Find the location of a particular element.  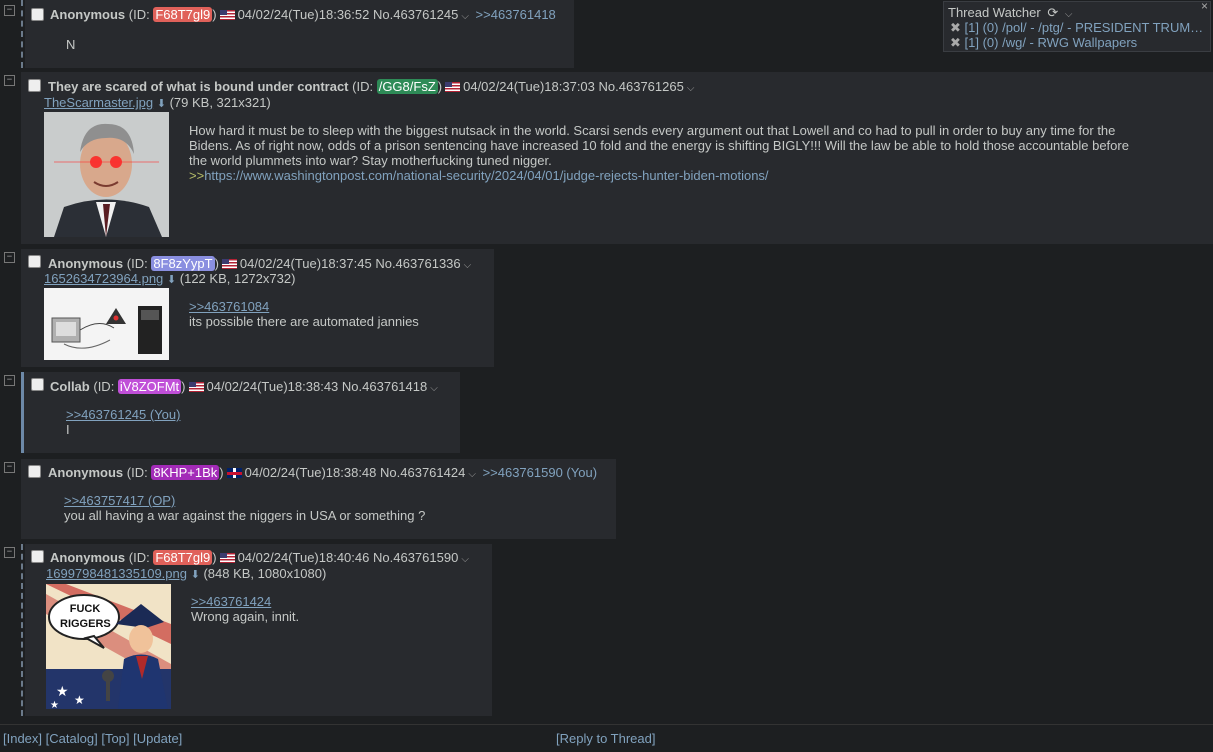

post-datetime: 04/02/24(Tue)18:37:45 is located at coordinates (305, 263).